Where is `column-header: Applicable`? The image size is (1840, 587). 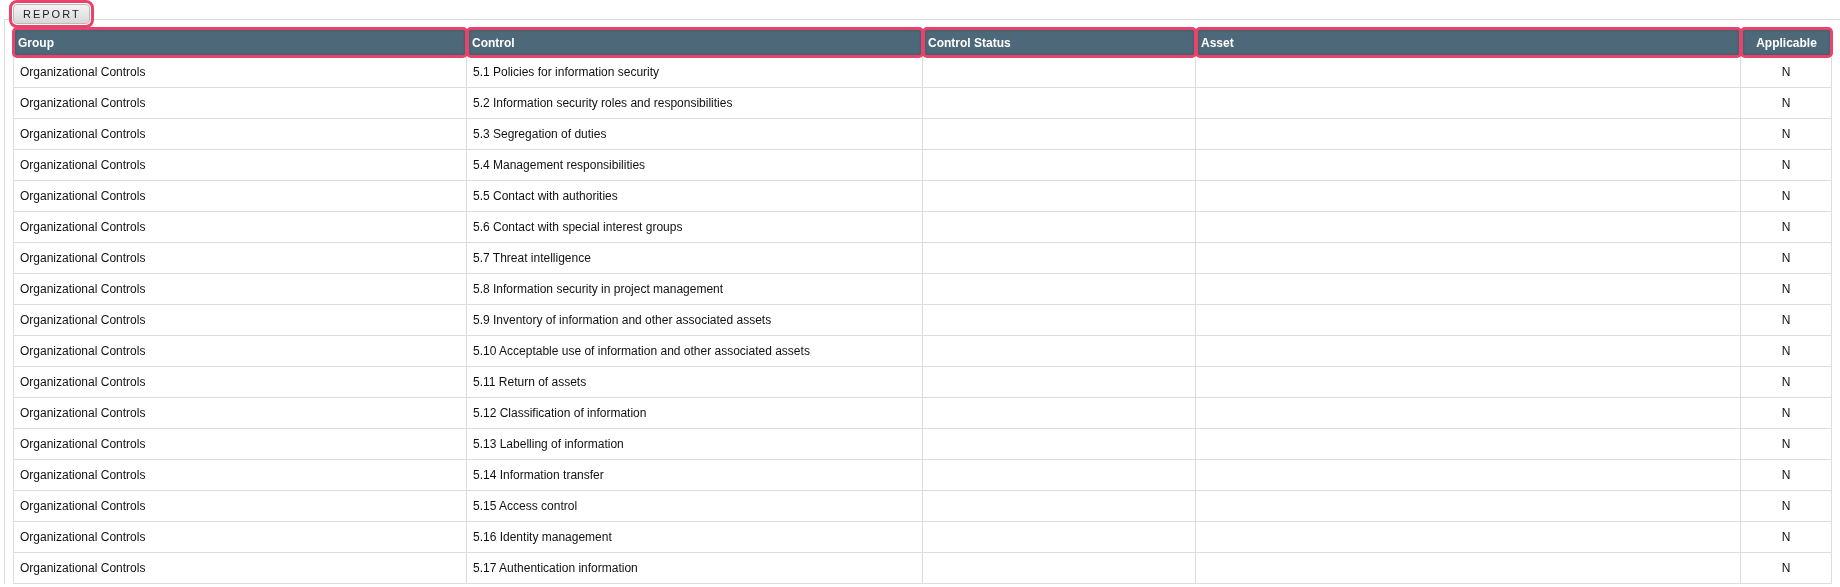 column-header: Applicable is located at coordinates (1786, 42).